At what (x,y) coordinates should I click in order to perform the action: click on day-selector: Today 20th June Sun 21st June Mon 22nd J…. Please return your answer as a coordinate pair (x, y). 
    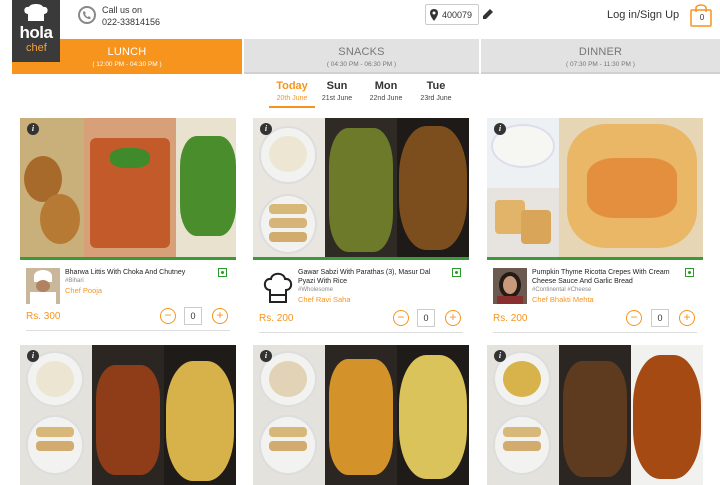
    Looking at the image, I should click on (362, 94).